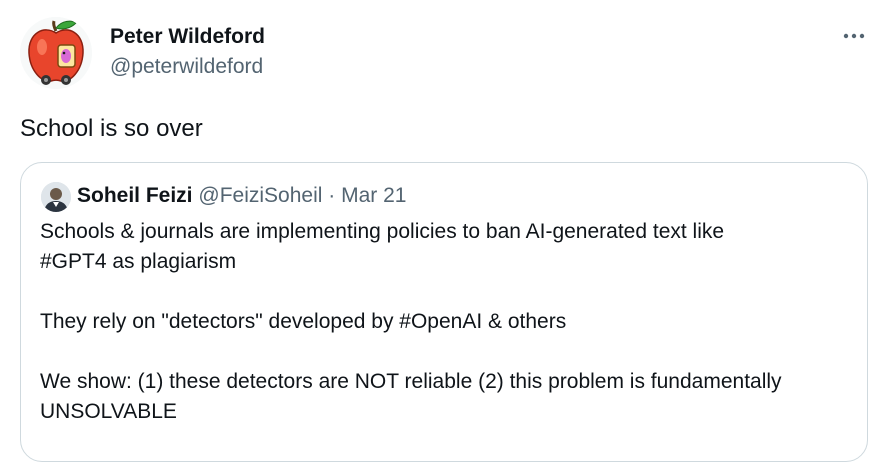  Describe the element at coordinates (138, 261) in the screenshot. I see `quoted-text-line: #GPT4 as plagiarism` at that location.